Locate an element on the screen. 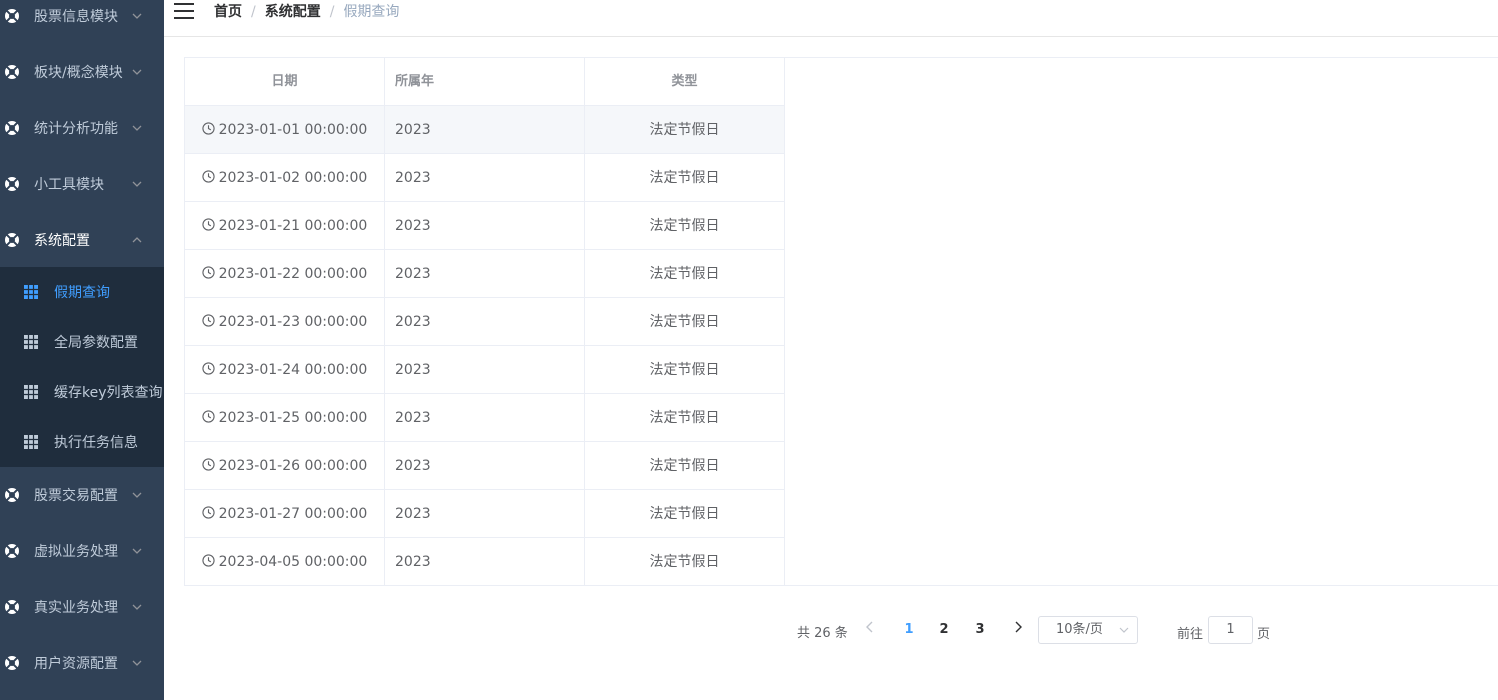  date-text: 2023-01-24 00:00:00 is located at coordinates (293, 370).